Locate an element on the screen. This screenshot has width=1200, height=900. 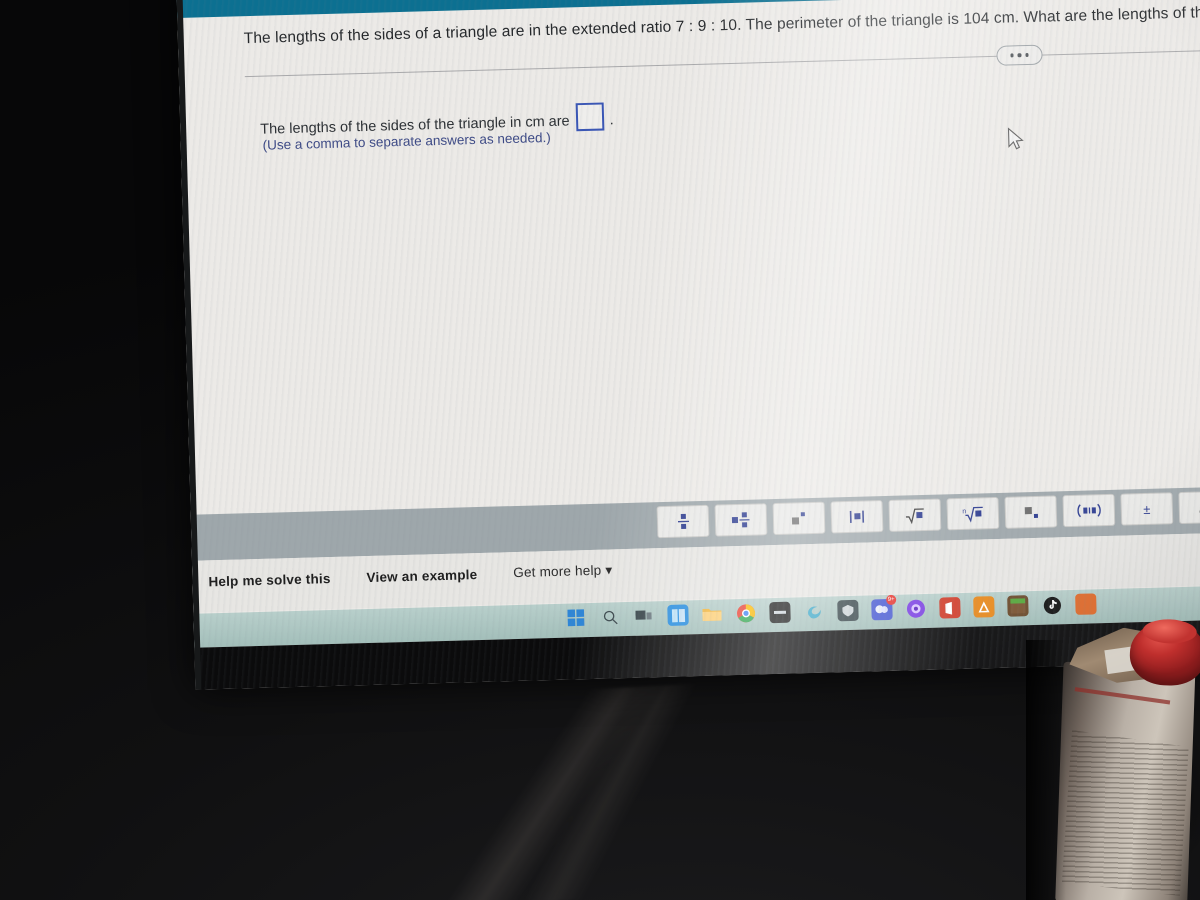
extra-app-icon is located at coordinates (1086, 604).